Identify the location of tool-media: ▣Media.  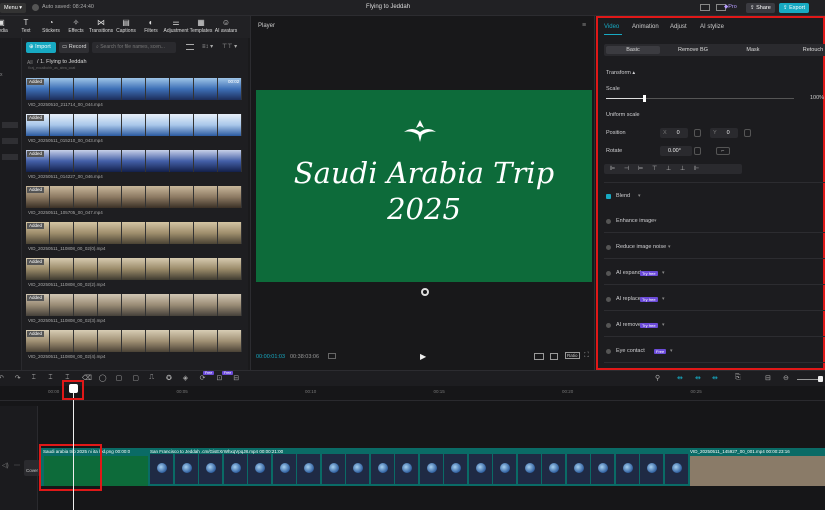
(7, 27).